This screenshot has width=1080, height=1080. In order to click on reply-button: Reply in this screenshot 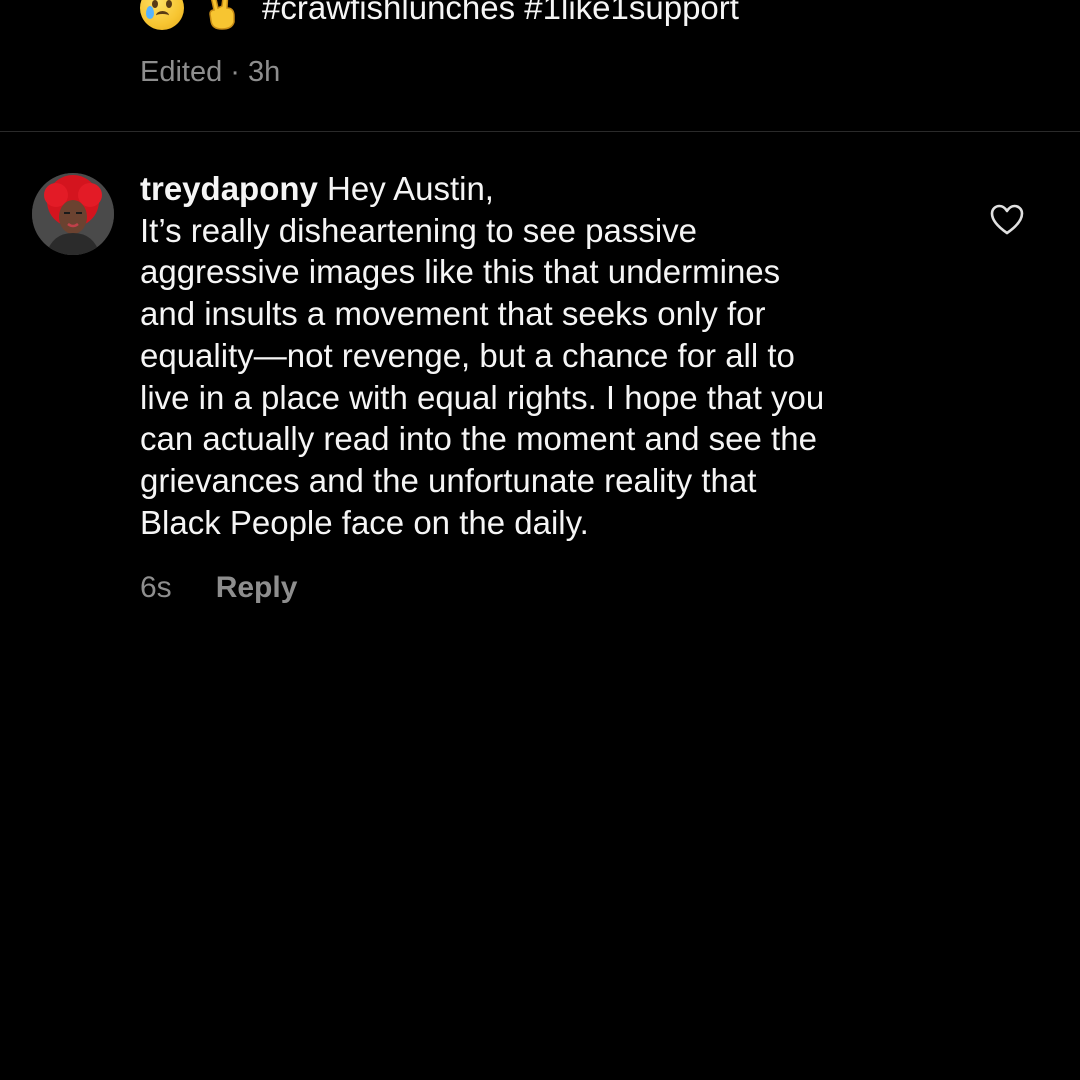, I will do `click(257, 588)`.